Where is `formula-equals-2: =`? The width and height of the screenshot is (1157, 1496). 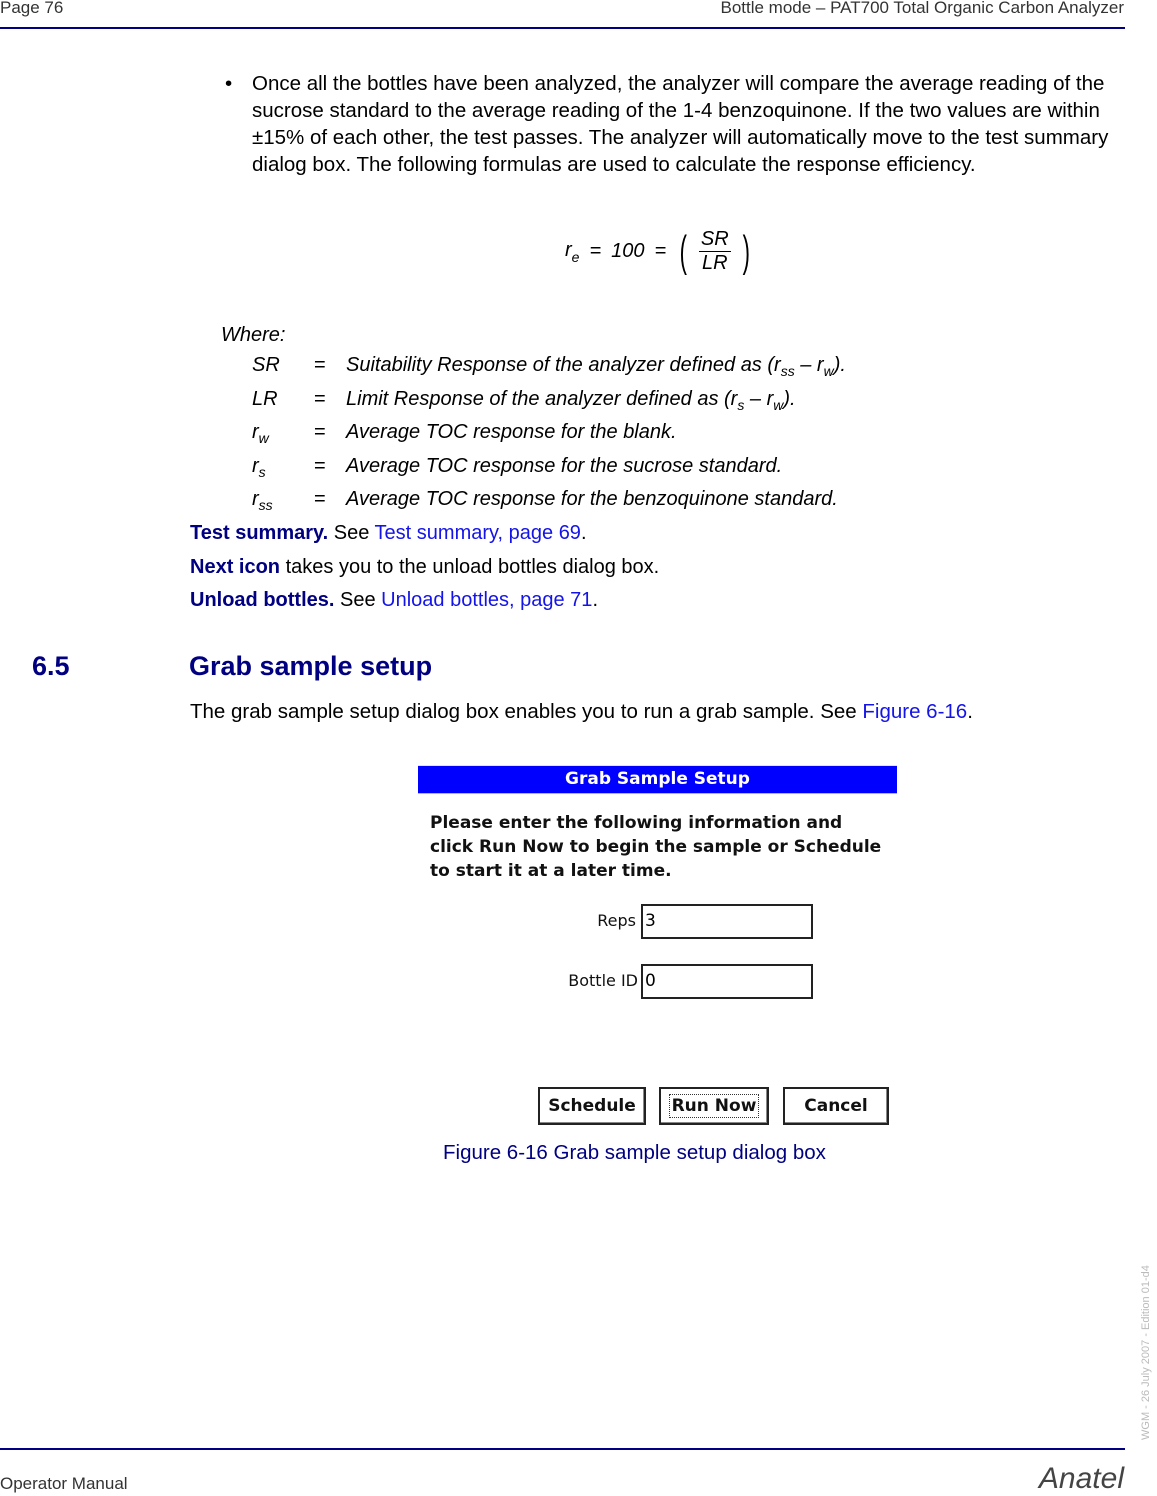 formula-equals-2: = is located at coordinates (660, 251).